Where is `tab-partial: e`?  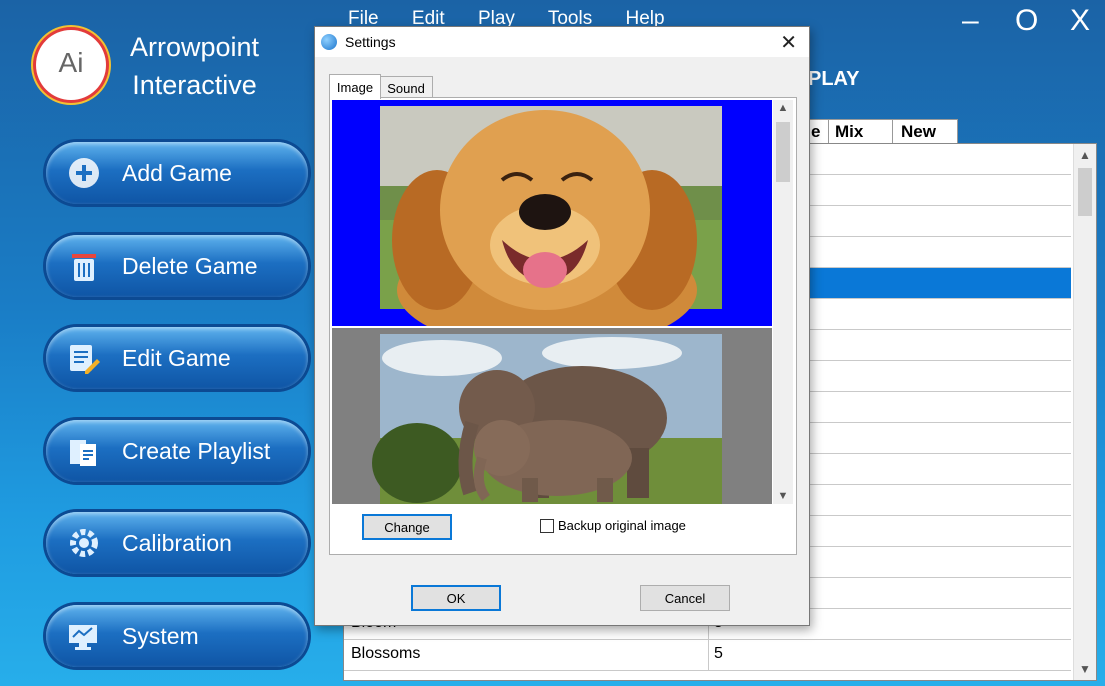
tab-partial: e is located at coordinates (819, 131).